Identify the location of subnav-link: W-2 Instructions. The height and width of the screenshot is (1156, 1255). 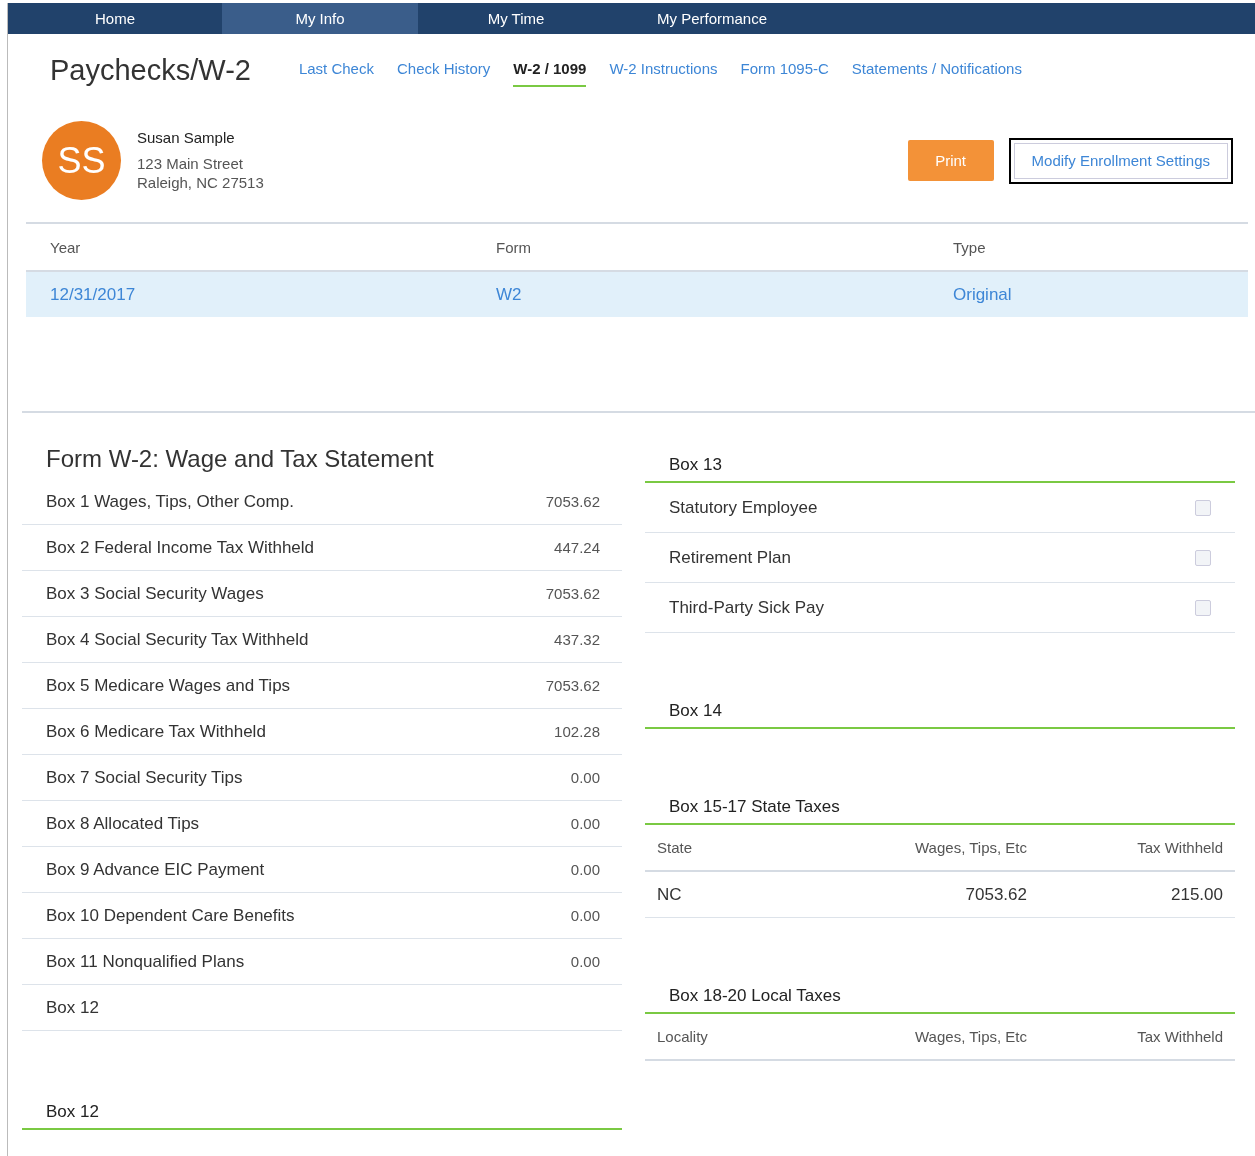
(663, 70).